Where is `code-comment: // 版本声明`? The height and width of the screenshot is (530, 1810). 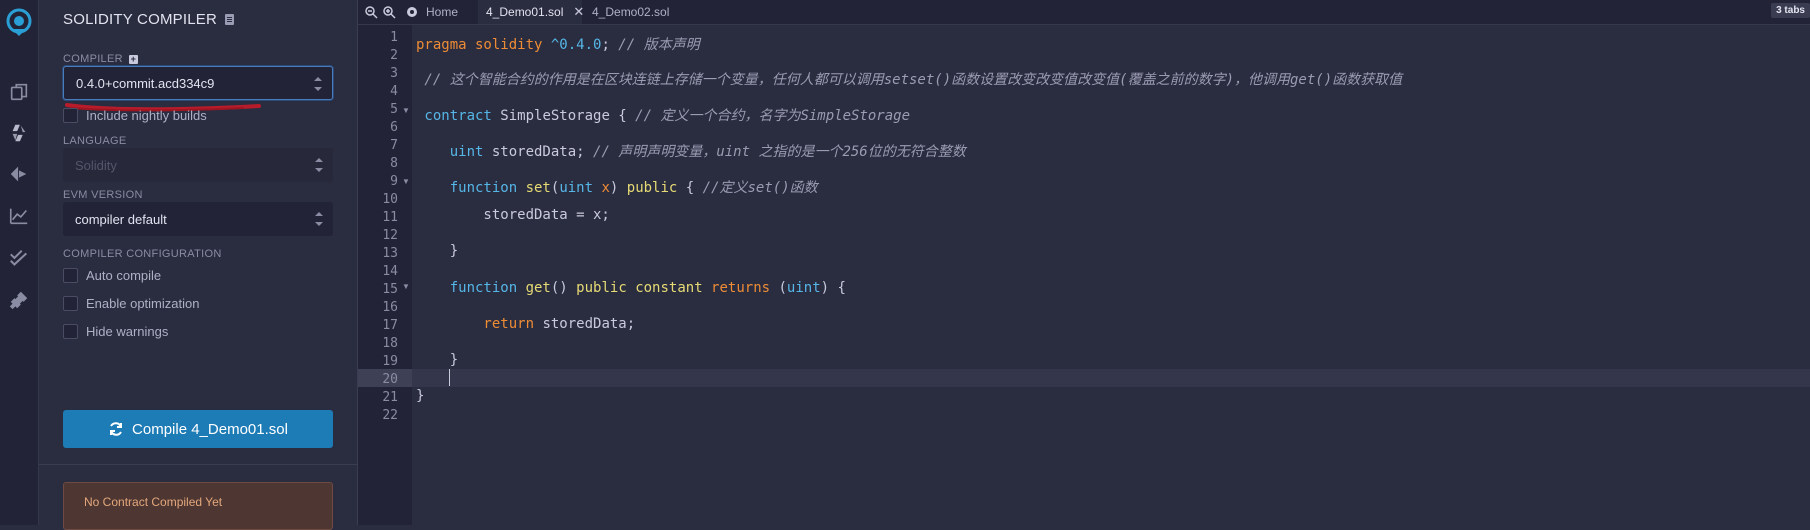
code-comment: // 版本声明 is located at coordinates (659, 45).